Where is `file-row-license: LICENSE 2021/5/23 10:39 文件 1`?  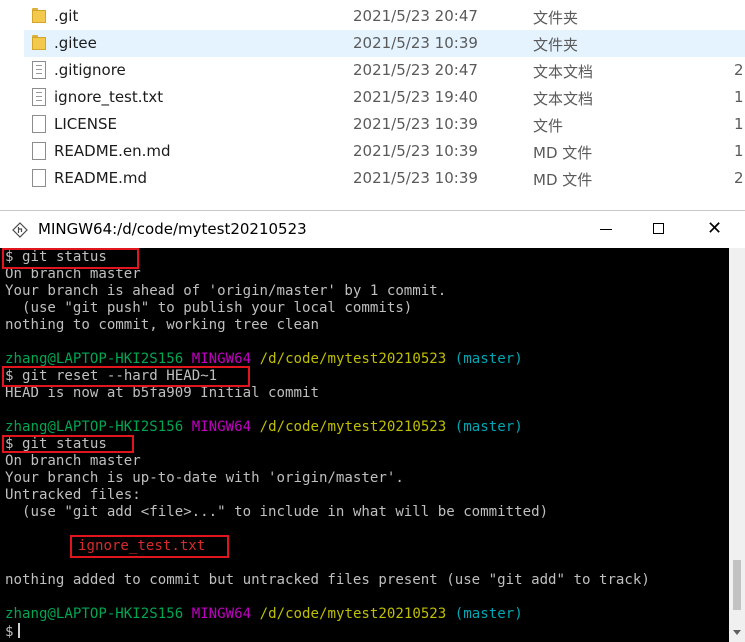 file-row-license: LICENSE 2021/5/23 10:39 文件 1 is located at coordinates (384, 124).